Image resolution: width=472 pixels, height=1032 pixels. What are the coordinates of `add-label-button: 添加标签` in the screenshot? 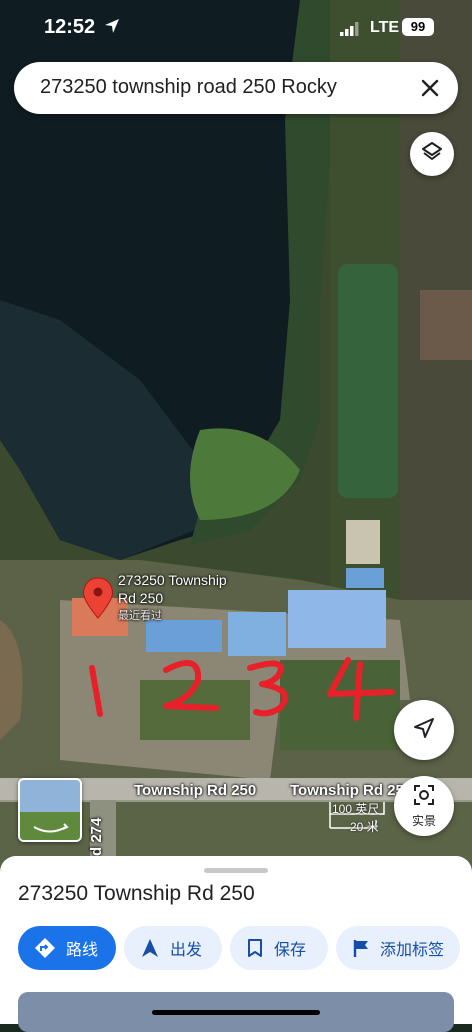 It's located at (398, 948).